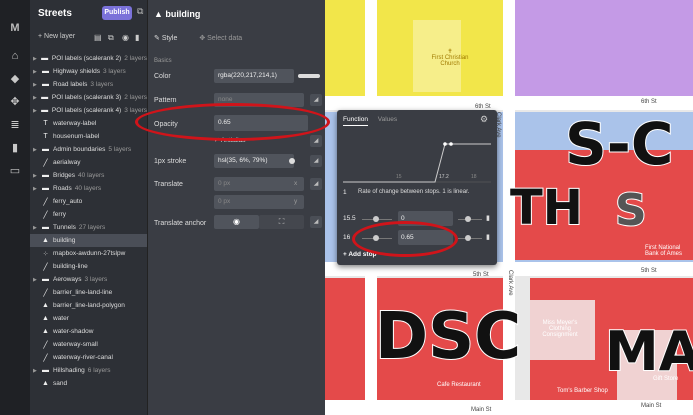 This screenshot has height=415, width=693. Describe the element at coordinates (88, 97) in the screenshot. I see `layer-item: ▶ ▬ POI labels (scalerank 3) 2 layers` at that location.